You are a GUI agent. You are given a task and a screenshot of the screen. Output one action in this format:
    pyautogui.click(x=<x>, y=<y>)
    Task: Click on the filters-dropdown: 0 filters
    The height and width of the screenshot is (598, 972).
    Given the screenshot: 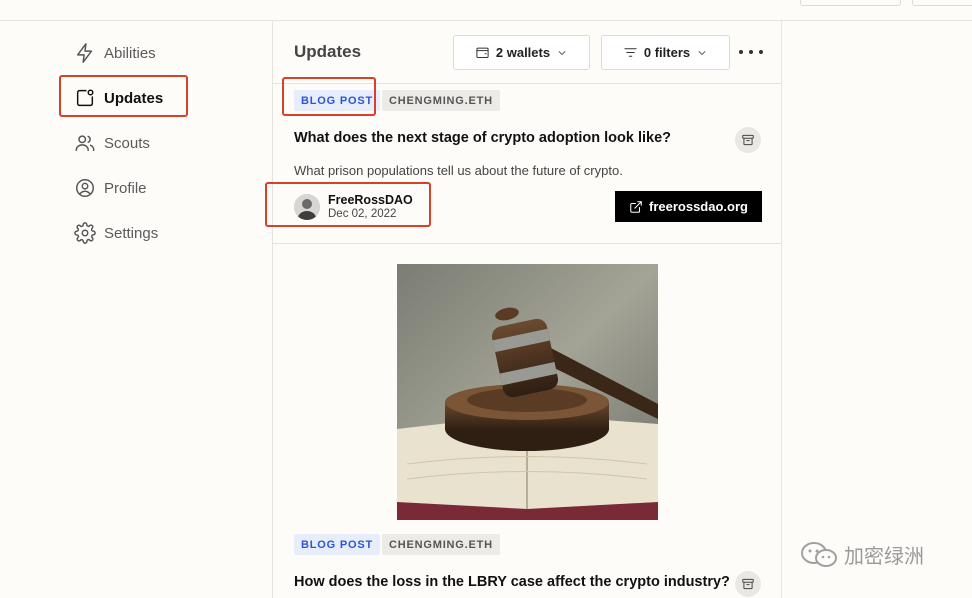 What is the action you would take?
    pyautogui.click(x=665, y=52)
    